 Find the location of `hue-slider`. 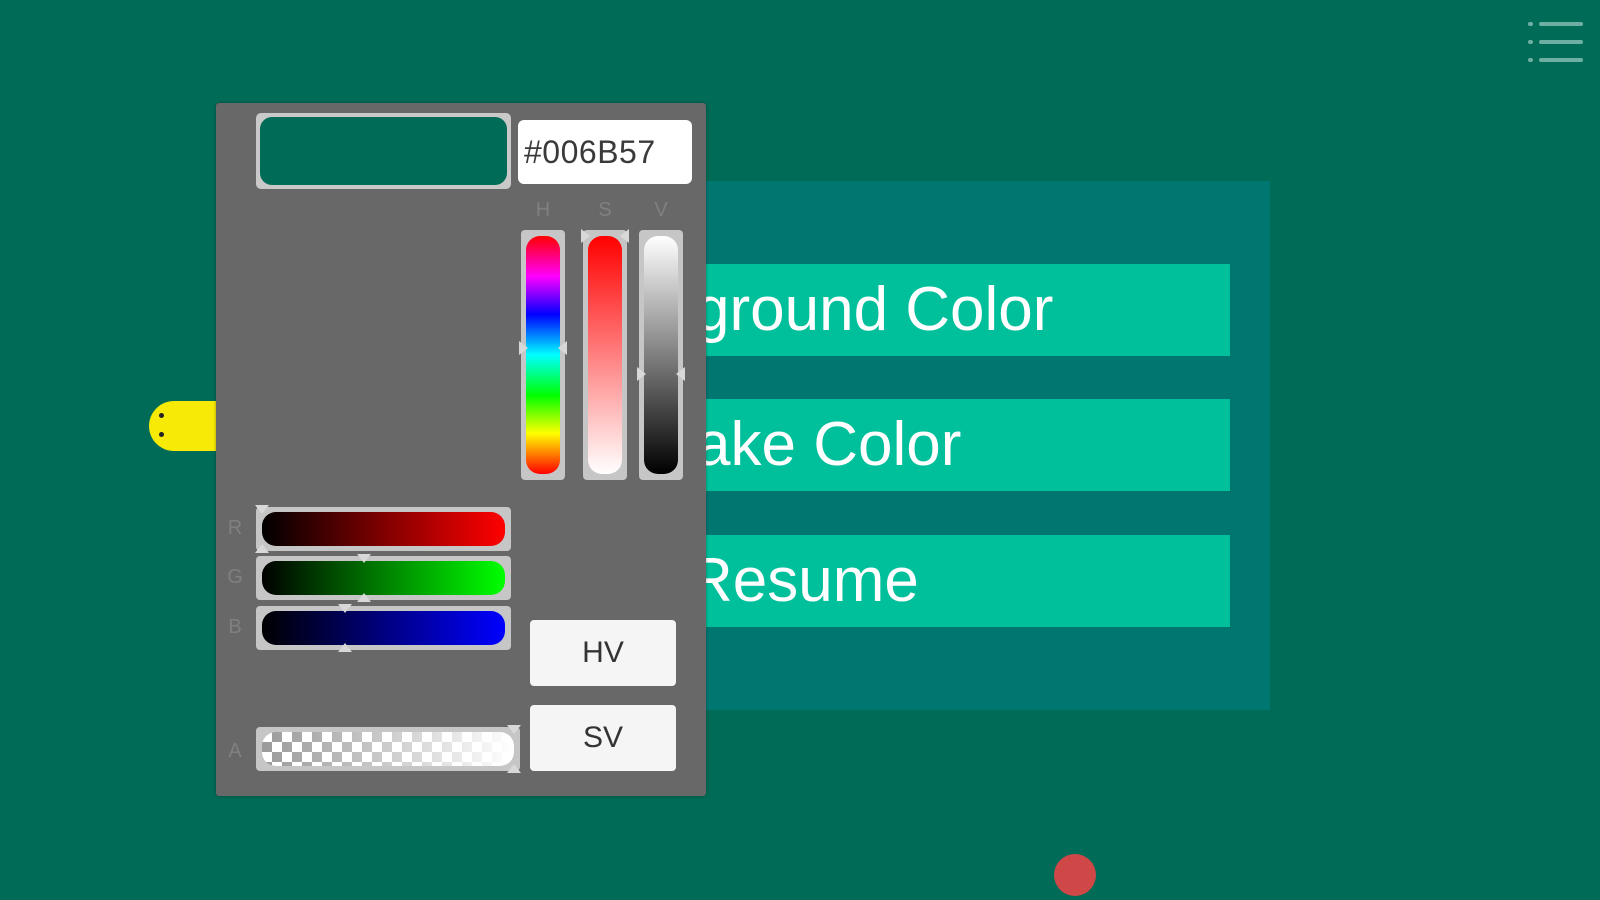

hue-slider is located at coordinates (543, 355).